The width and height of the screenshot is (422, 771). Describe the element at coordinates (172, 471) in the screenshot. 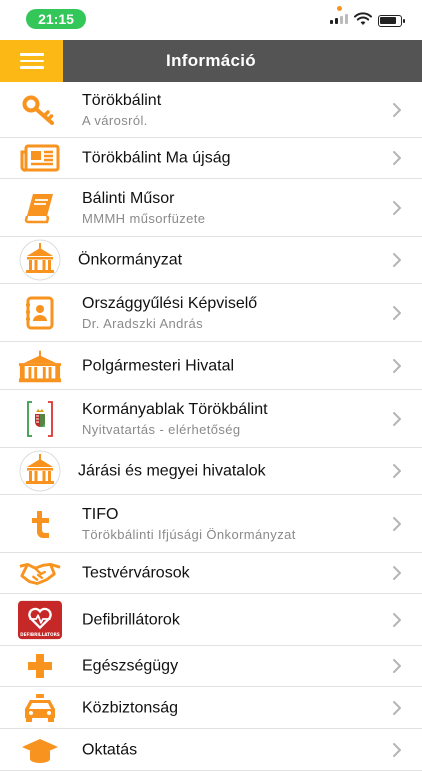

I see `item-title: Járási és megyei hivatalok` at that location.